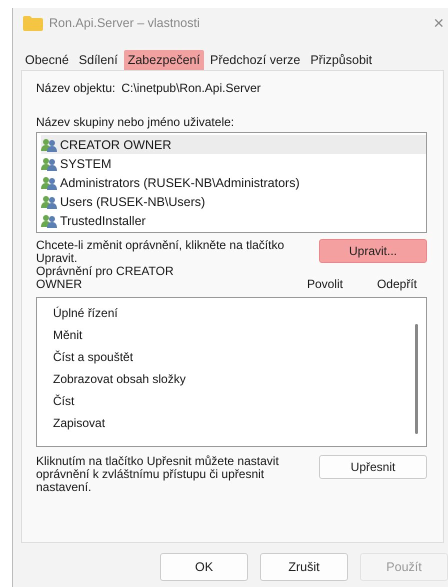  Describe the element at coordinates (86, 314) in the screenshot. I see `permission-item: Úplné řízení` at that location.